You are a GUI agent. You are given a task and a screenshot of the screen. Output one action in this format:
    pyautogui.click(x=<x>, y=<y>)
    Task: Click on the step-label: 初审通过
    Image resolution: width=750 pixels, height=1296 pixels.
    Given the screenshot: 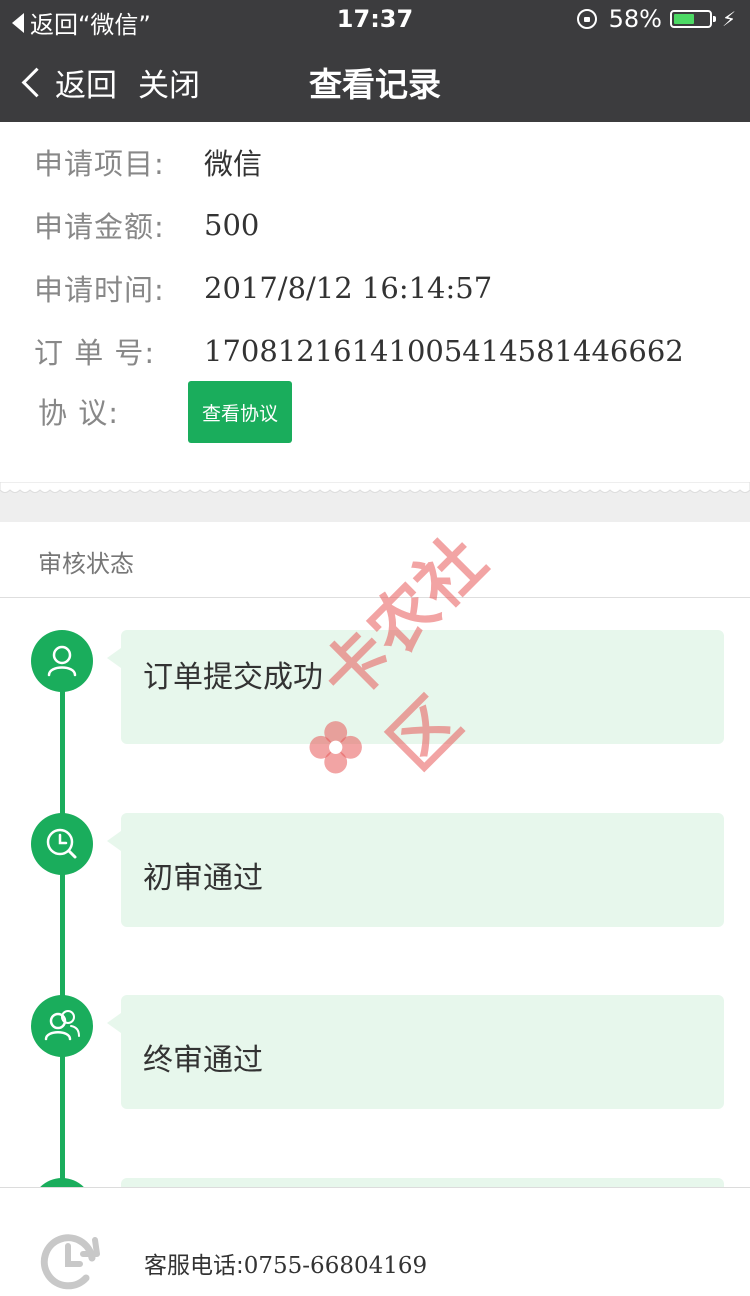 What is the action you would take?
    pyautogui.click(x=203, y=878)
    